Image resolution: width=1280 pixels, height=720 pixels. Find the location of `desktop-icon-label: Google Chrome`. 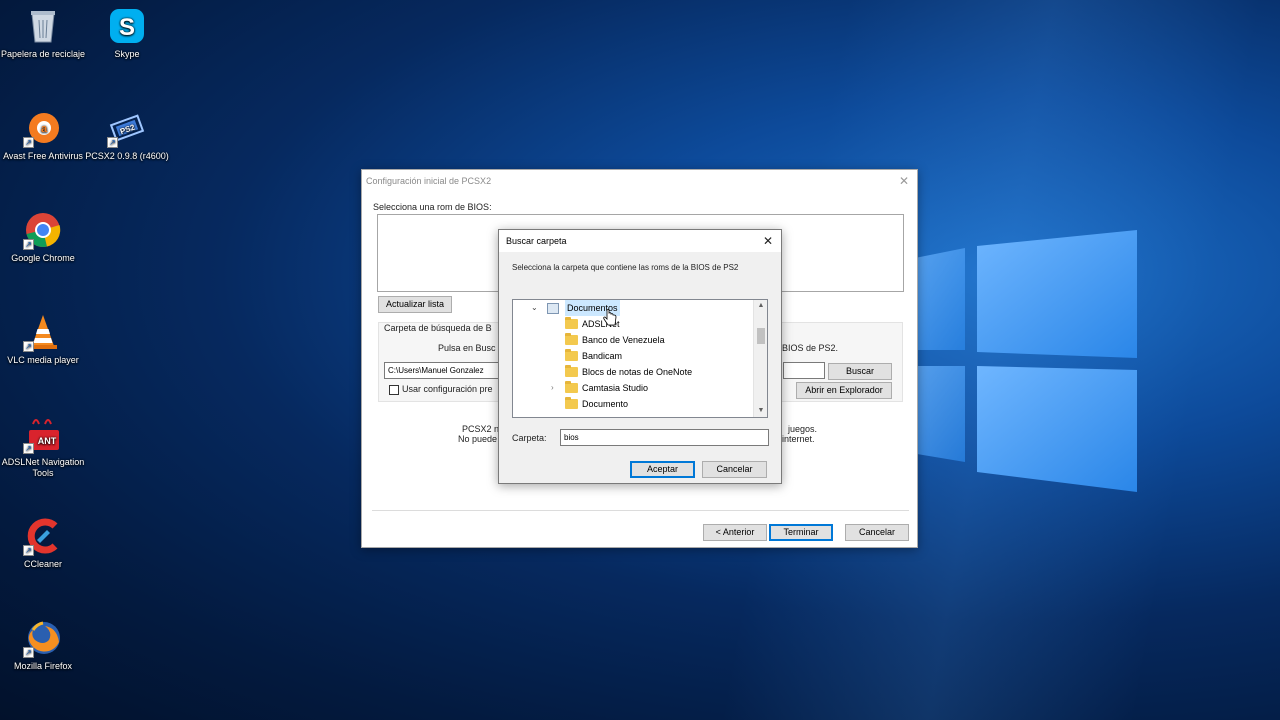

desktop-icon-label: Google Chrome is located at coordinates (43, 258).